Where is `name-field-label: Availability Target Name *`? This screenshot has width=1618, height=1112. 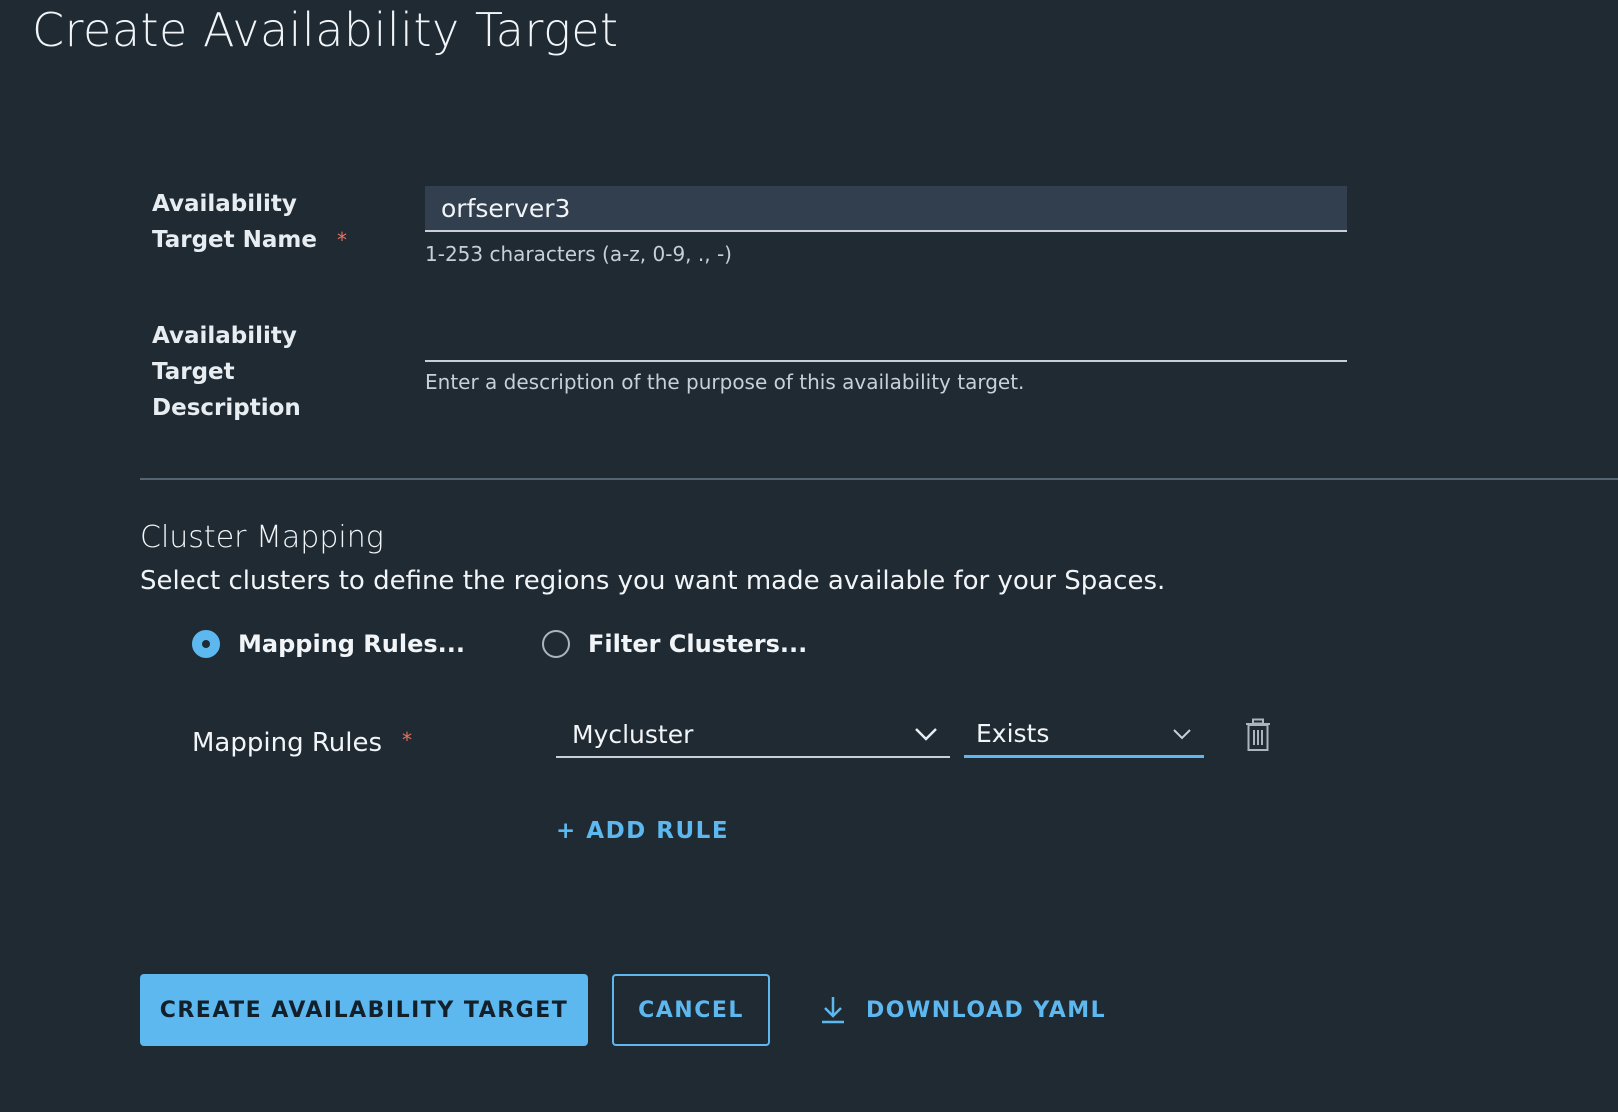
name-field-label: Availability Target Name * is located at coordinates (249, 222).